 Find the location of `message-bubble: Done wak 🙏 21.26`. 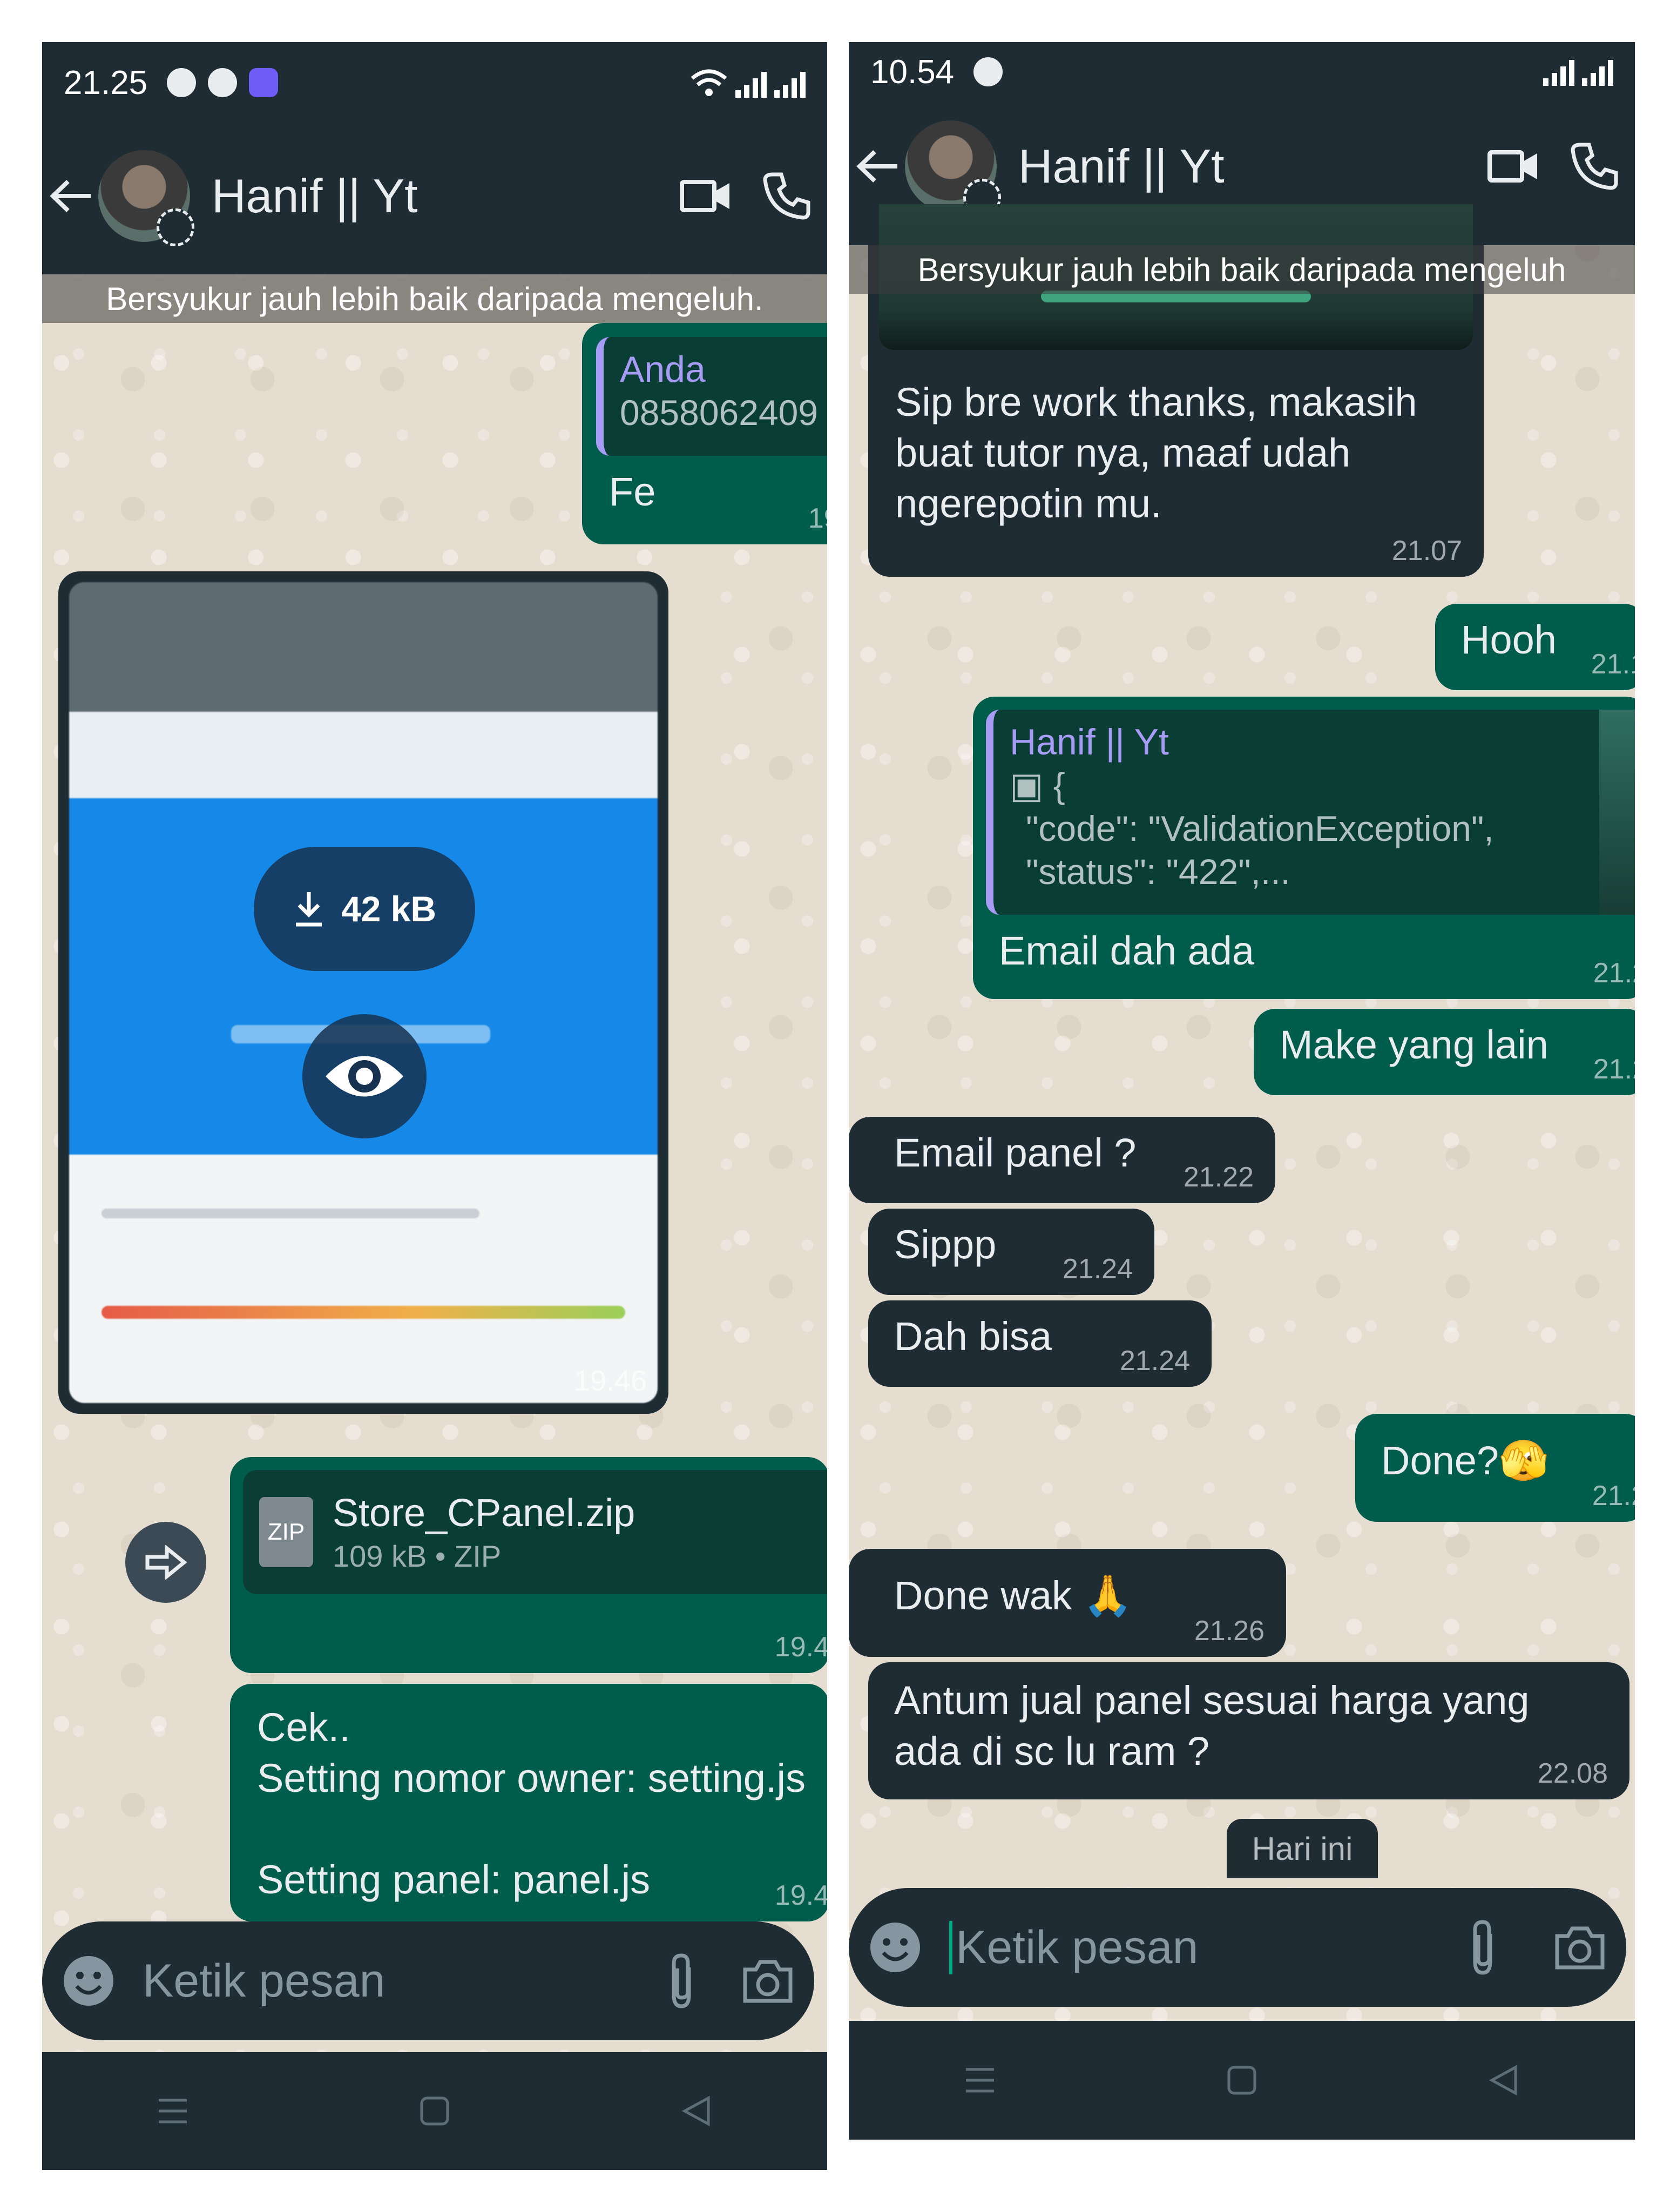

message-bubble: Done wak 🙏 21.26 is located at coordinates (1067, 1603).